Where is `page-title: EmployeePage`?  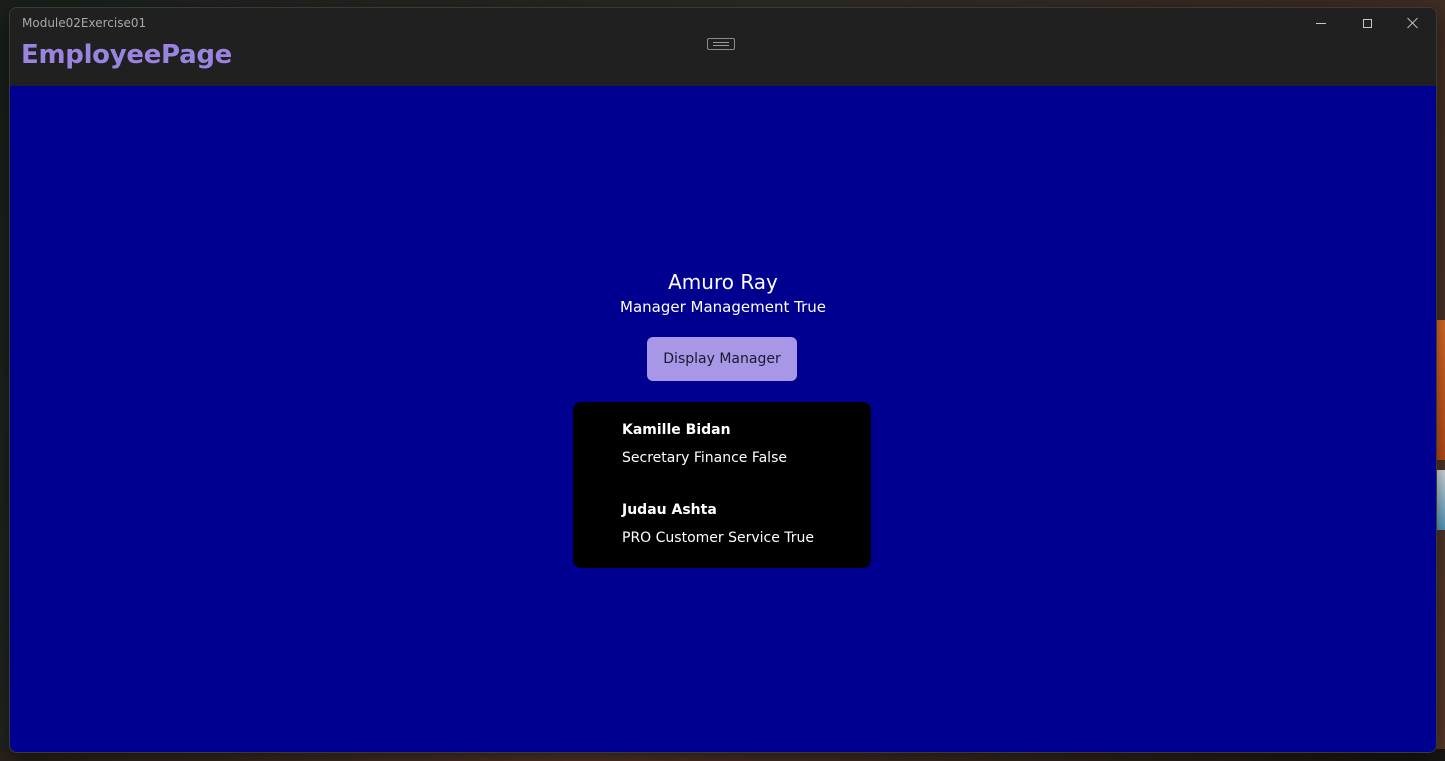
page-title: EmployeePage is located at coordinates (127, 55).